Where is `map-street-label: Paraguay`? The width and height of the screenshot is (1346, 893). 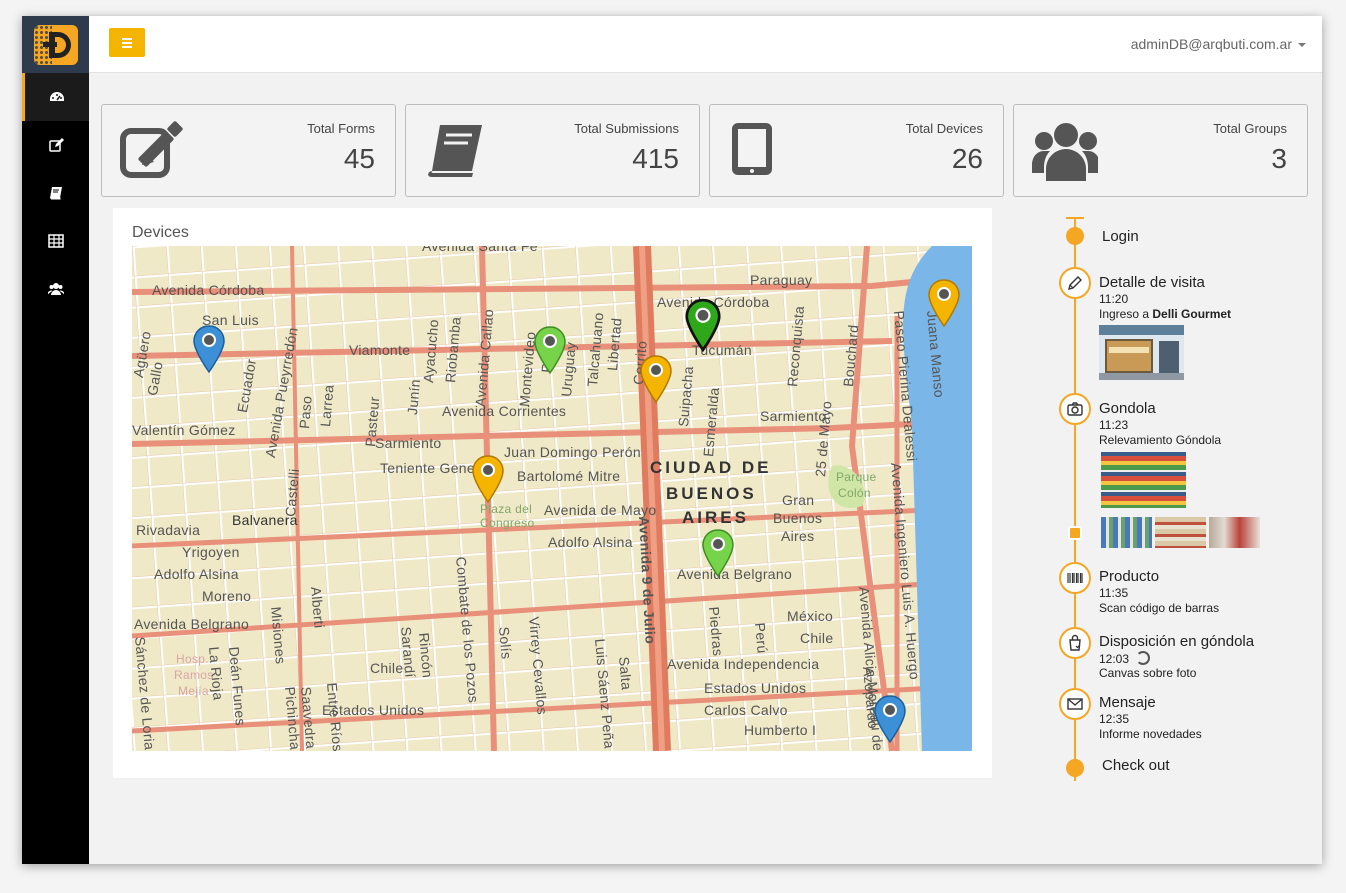 map-street-label: Paraguay is located at coordinates (781, 280).